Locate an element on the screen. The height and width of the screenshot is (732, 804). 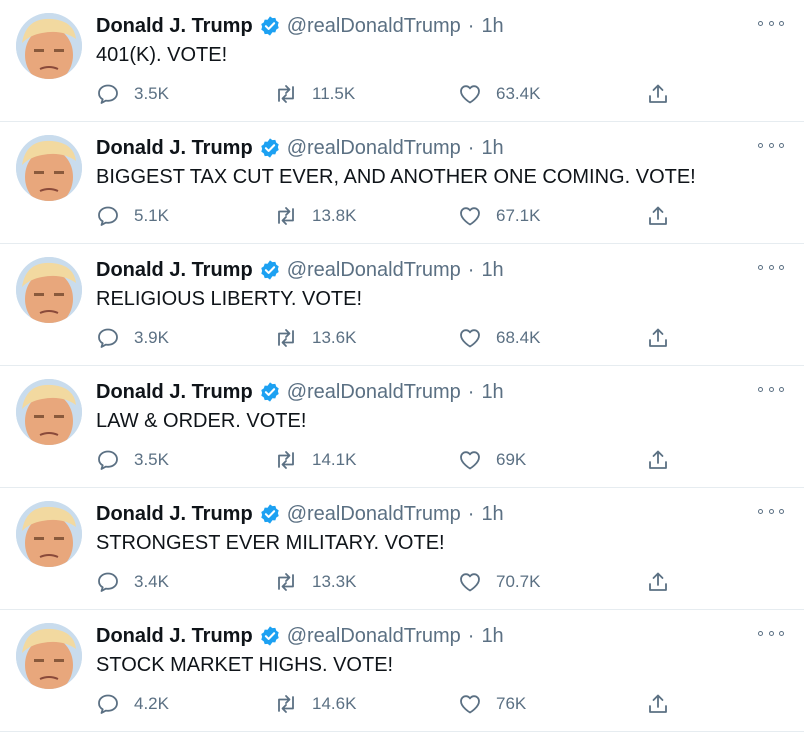
retweet-count: 13.8K is located at coordinates (334, 215).